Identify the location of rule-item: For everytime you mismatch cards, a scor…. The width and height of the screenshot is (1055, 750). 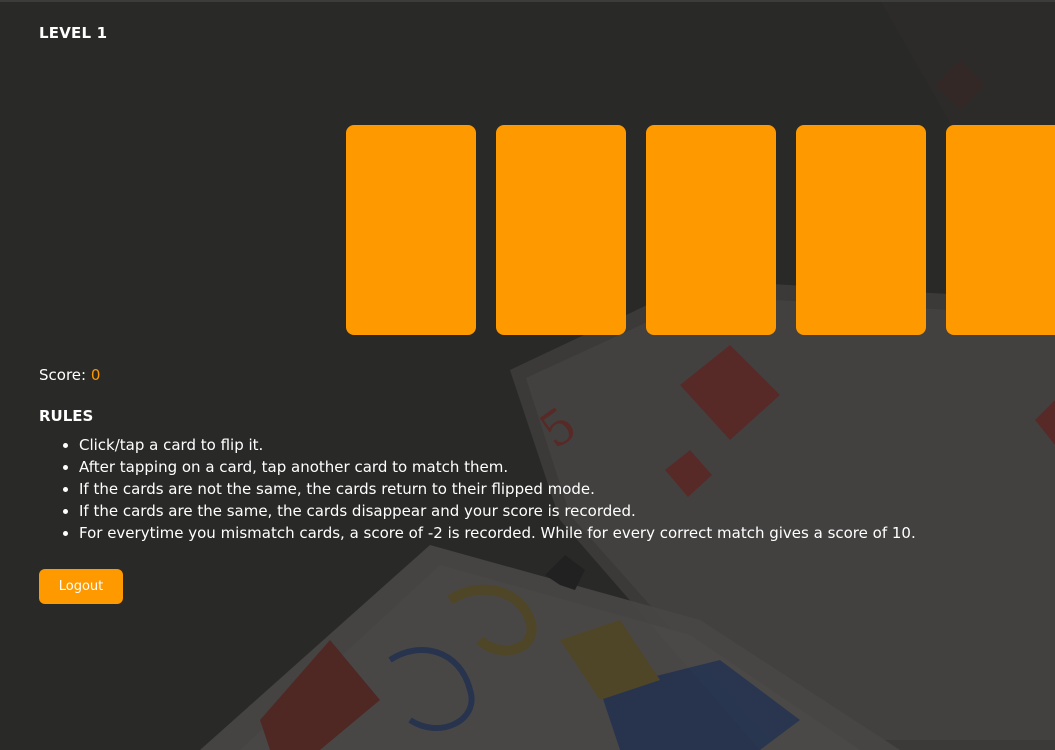
(529, 533).